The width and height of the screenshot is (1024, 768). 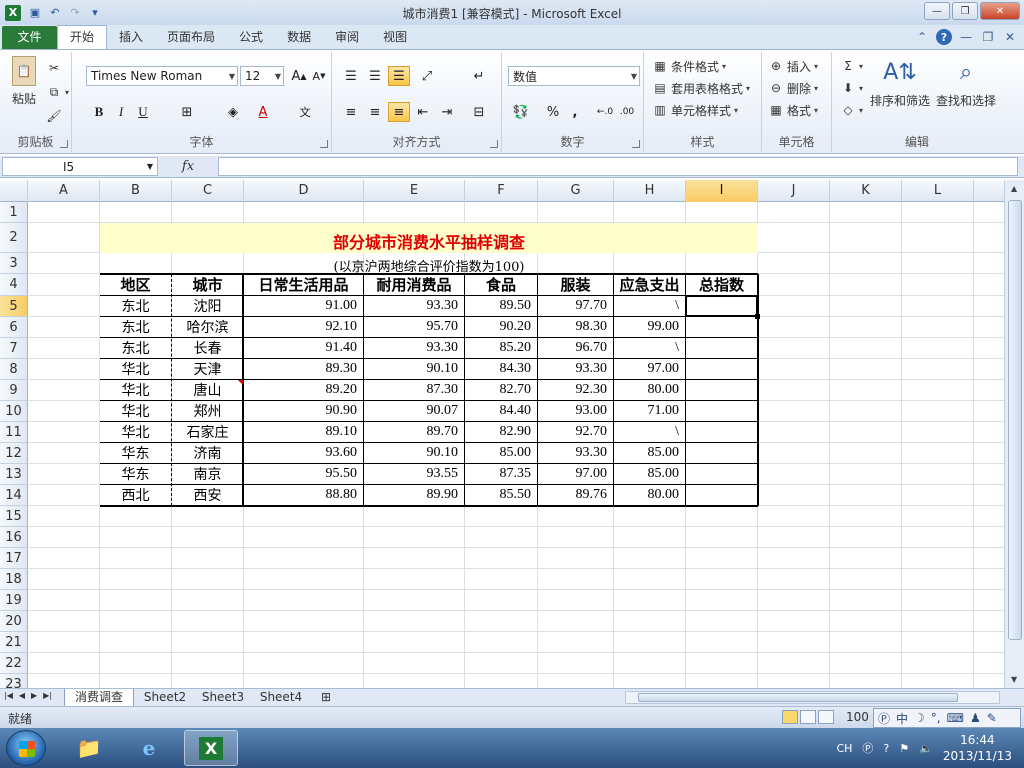 What do you see at coordinates (135, 495) in the screenshot?
I see `table-cell: 西北` at bounding box center [135, 495].